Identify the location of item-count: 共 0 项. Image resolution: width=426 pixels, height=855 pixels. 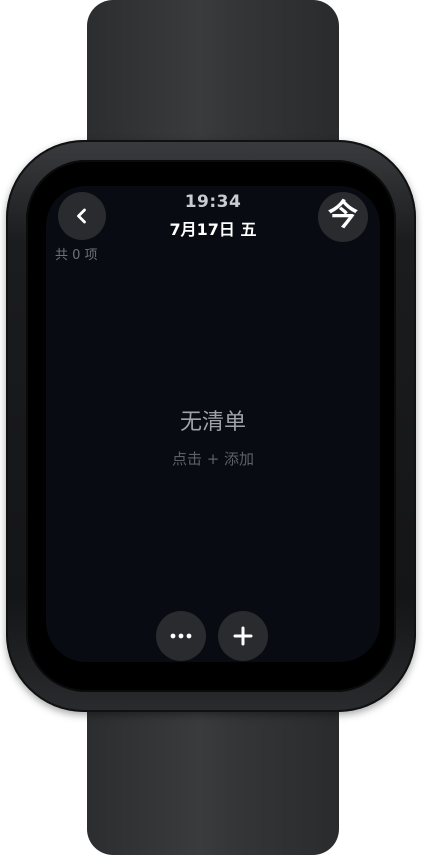
(76, 255).